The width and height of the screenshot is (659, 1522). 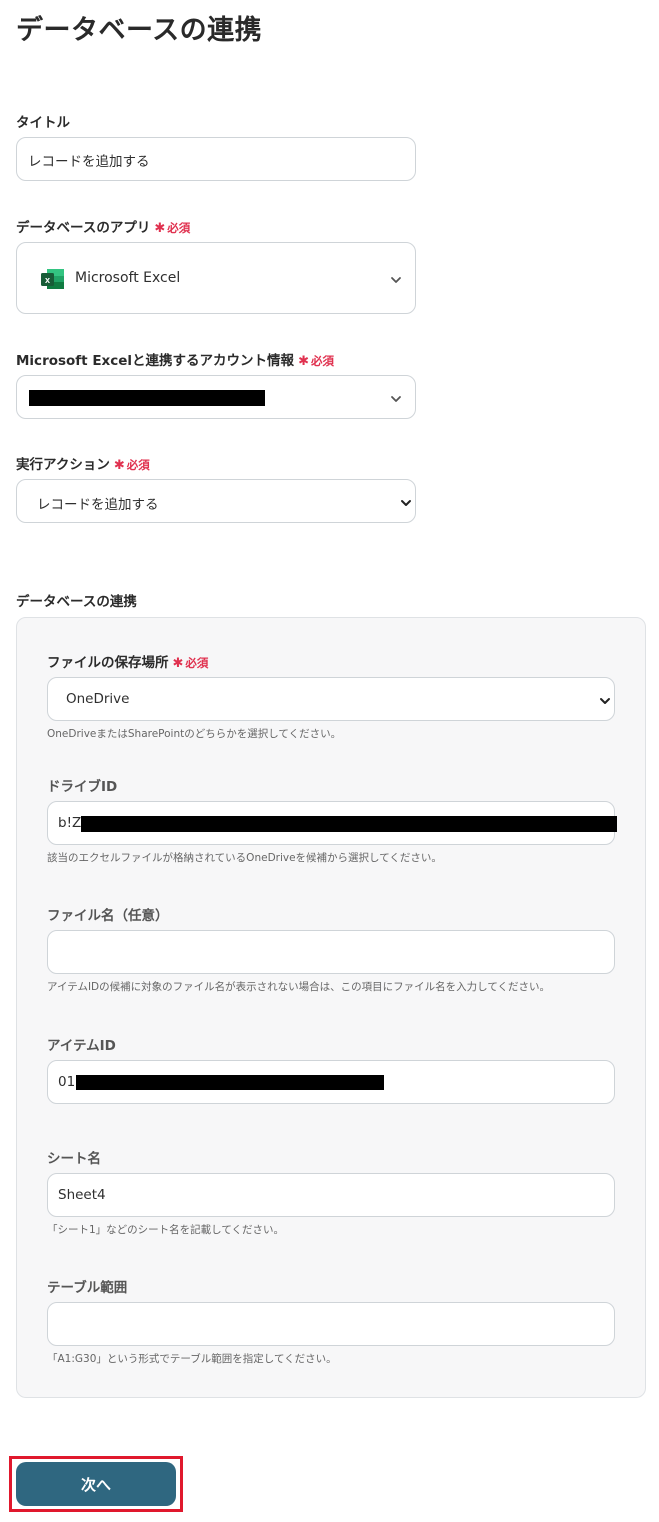 What do you see at coordinates (81, 1046) in the screenshot?
I see `item-id-label: アイテムID` at bounding box center [81, 1046].